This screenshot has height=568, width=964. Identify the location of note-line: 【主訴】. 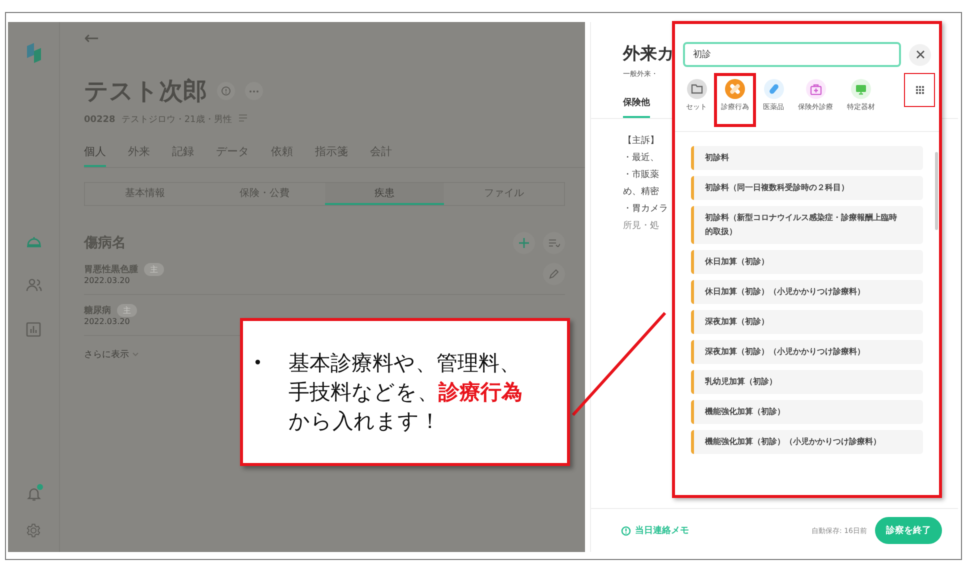
(641, 141).